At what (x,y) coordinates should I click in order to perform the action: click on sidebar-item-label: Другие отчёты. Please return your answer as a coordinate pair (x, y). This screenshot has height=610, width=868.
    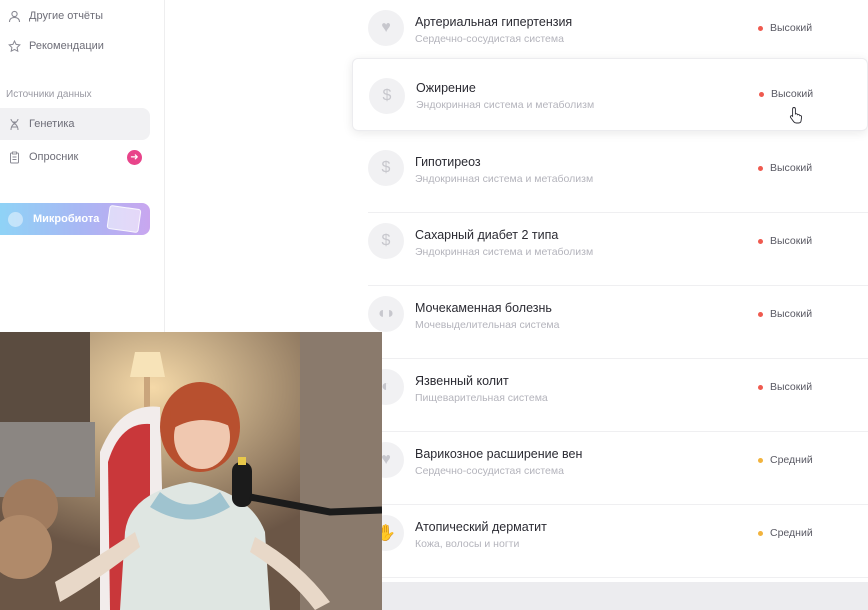
    Looking at the image, I should click on (66, 16).